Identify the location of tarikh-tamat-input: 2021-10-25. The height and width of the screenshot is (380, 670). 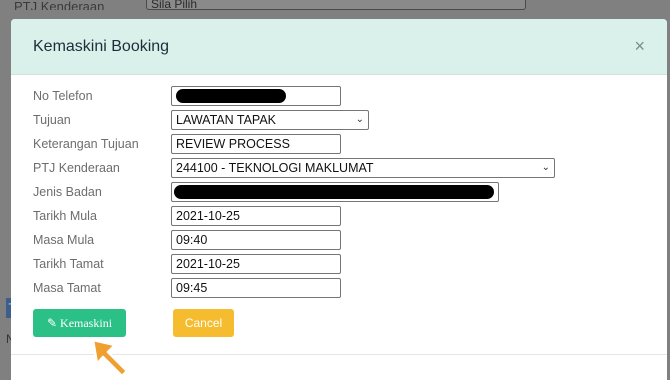
(256, 264).